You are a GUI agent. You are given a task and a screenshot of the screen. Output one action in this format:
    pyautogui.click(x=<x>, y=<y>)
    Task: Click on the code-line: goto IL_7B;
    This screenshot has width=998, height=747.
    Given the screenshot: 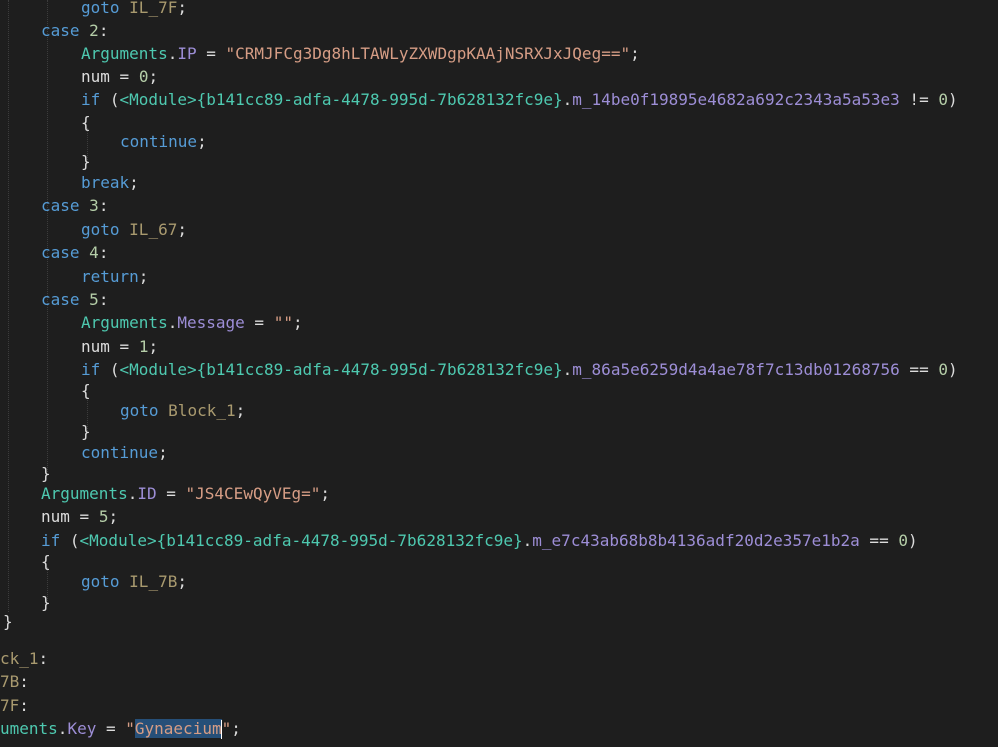 What is the action you would take?
    pyautogui.click(x=134, y=582)
    